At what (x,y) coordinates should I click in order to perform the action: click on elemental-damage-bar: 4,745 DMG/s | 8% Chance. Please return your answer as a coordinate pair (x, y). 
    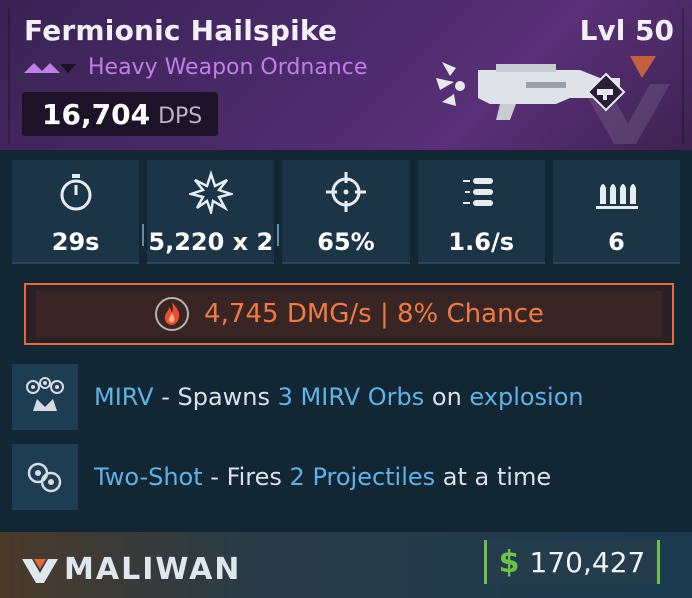
    Looking at the image, I should click on (349, 314).